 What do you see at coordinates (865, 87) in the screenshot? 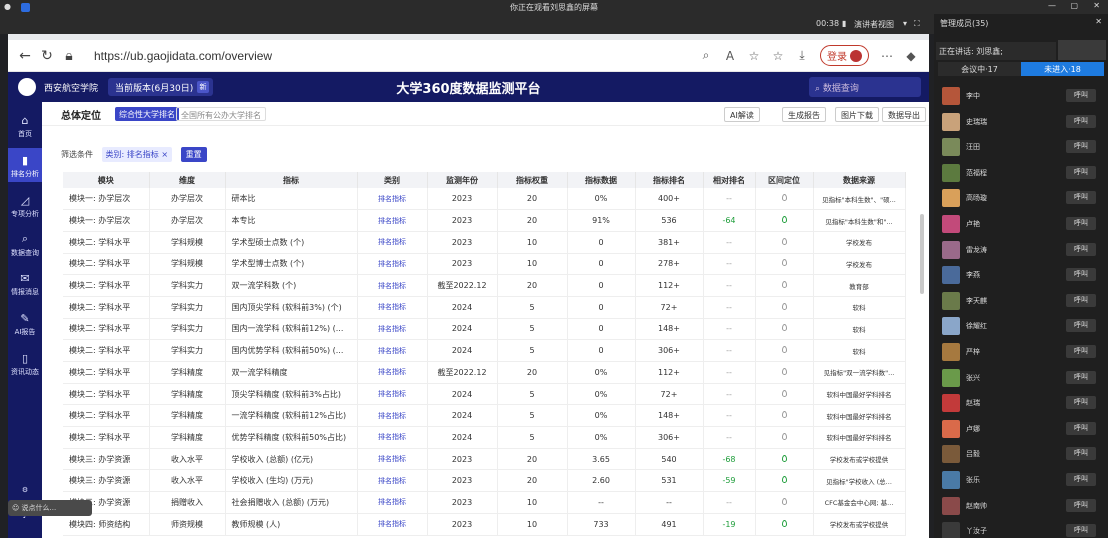
I see `search-input: ⌕ 数据查询` at bounding box center [865, 87].